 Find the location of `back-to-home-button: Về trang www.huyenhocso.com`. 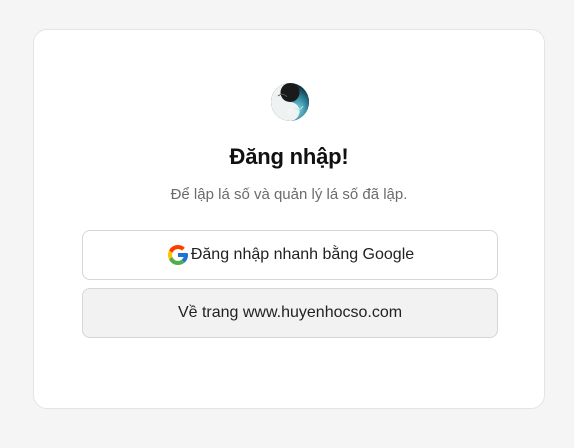

back-to-home-button: Về trang www.huyenhocso.com is located at coordinates (290, 313).